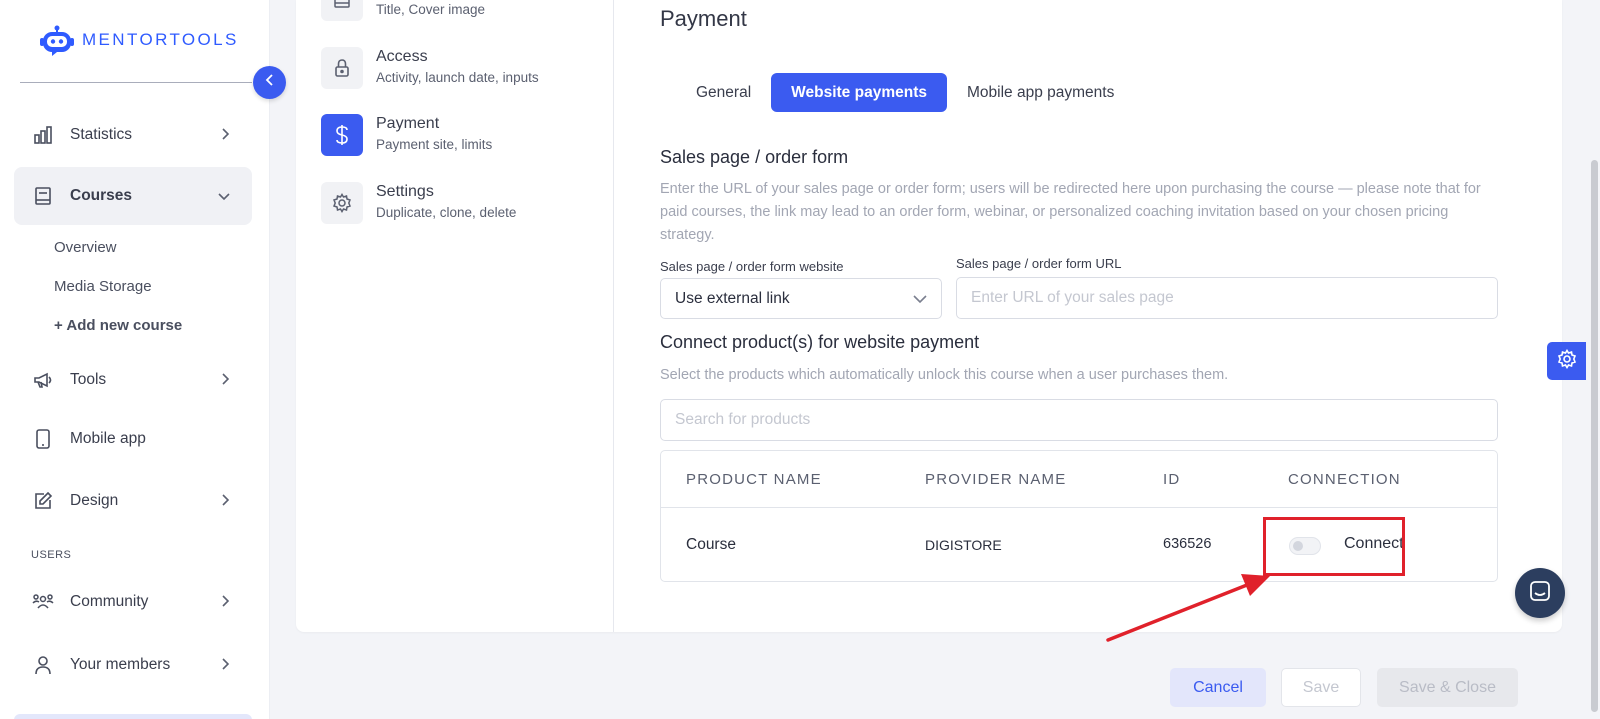  I want to click on step-title: Settings, so click(405, 191).